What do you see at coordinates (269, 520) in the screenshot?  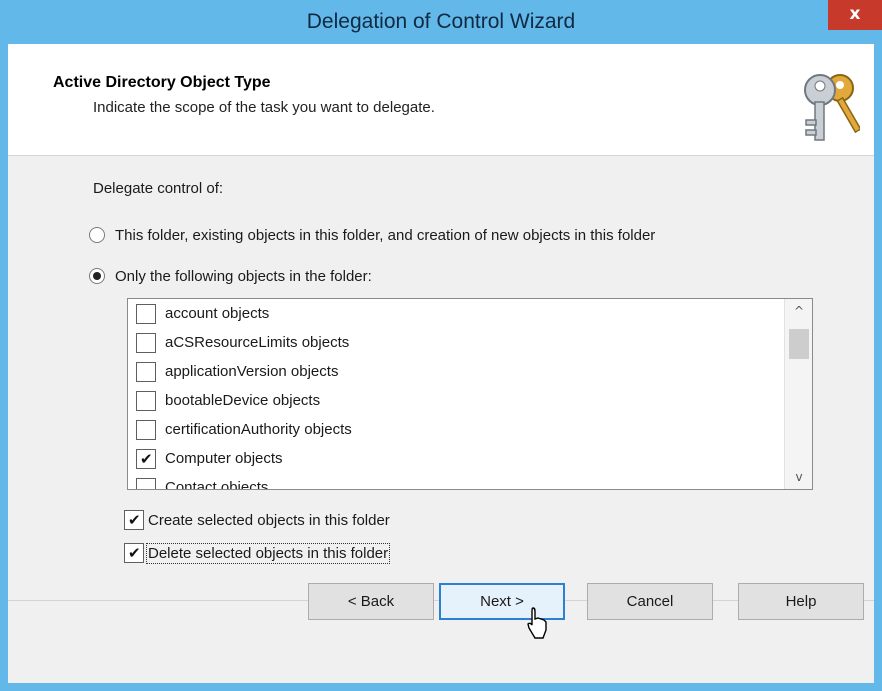 I see `create-objects-label: Create selected objects in this folder` at bounding box center [269, 520].